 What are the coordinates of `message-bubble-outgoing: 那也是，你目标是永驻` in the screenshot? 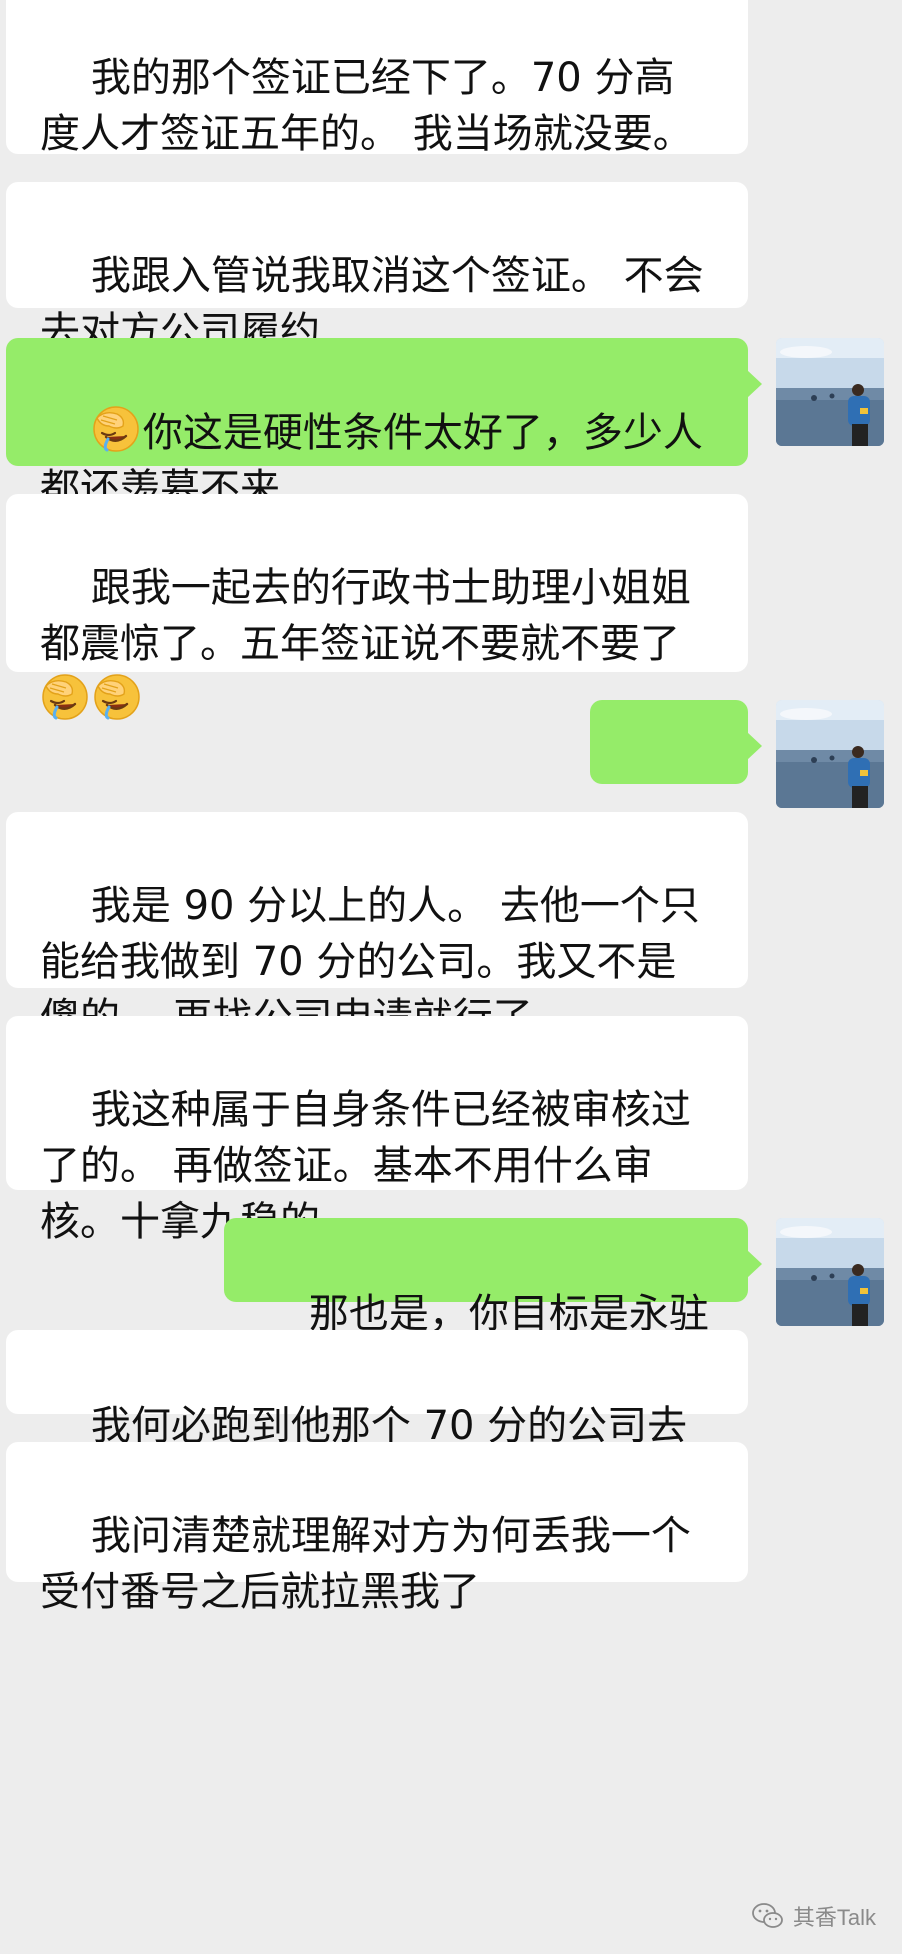 It's located at (493, 1277).